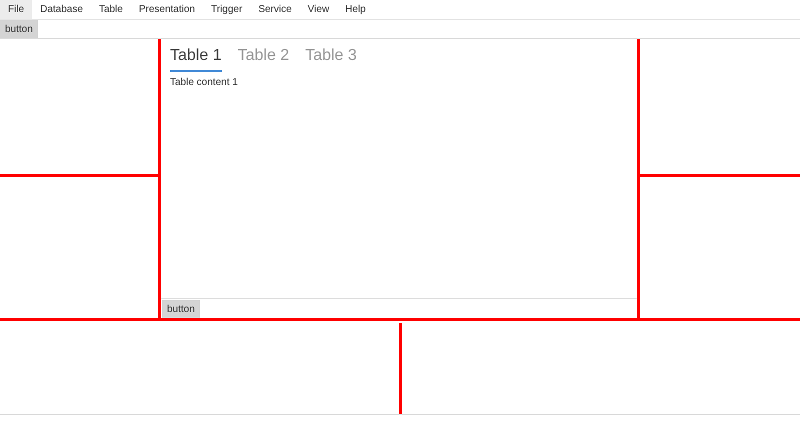 Image resolution: width=800 pixels, height=431 pixels. What do you see at coordinates (16, 9) in the screenshot?
I see `menu-item: File` at bounding box center [16, 9].